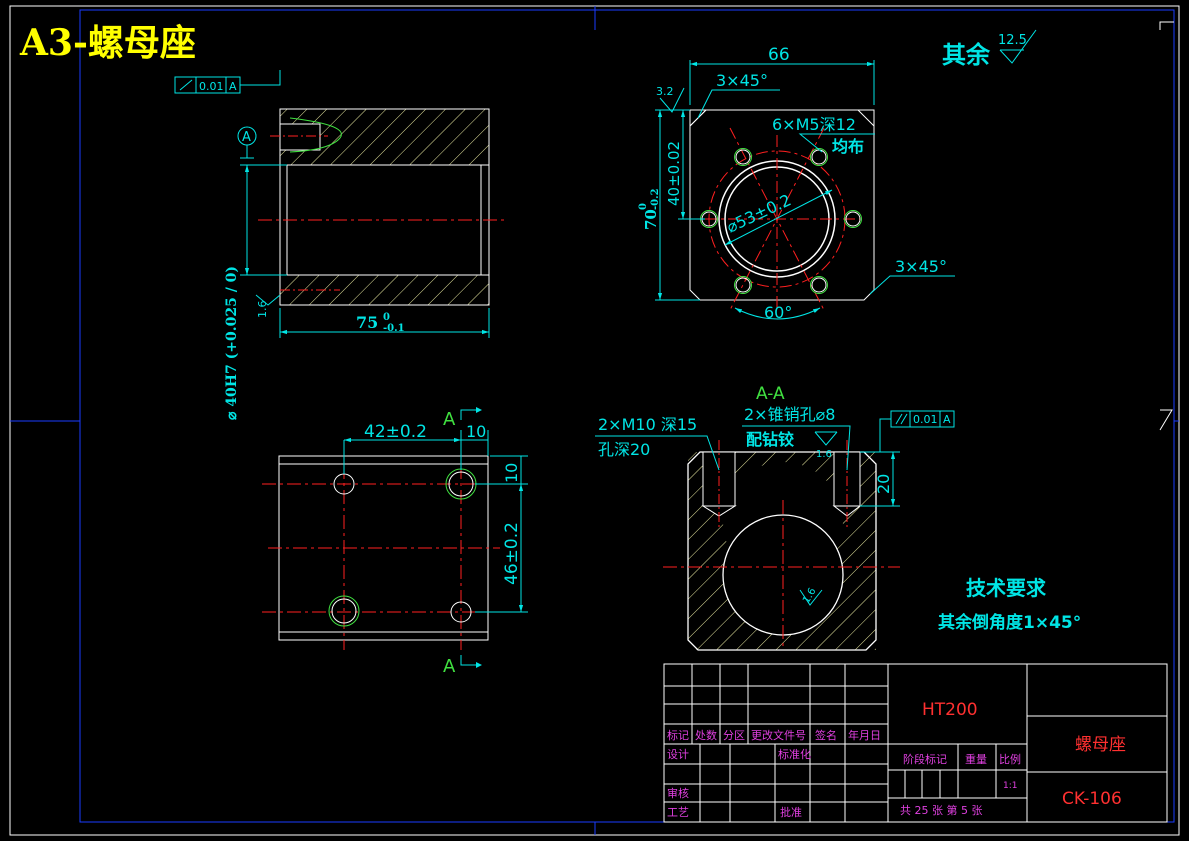 The height and width of the screenshot is (841, 1189). What do you see at coordinates (864, 735) in the screenshot?
I see `header-date: 年月日` at bounding box center [864, 735].